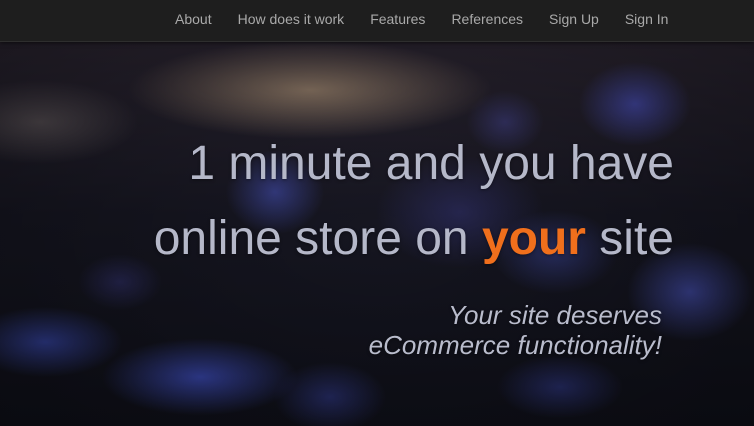 Image resolution: width=754 pixels, height=426 pixels. Describe the element at coordinates (515, 345) in the screenshot. I see `tagline-line-2: eCommerce functionality!` at that location.